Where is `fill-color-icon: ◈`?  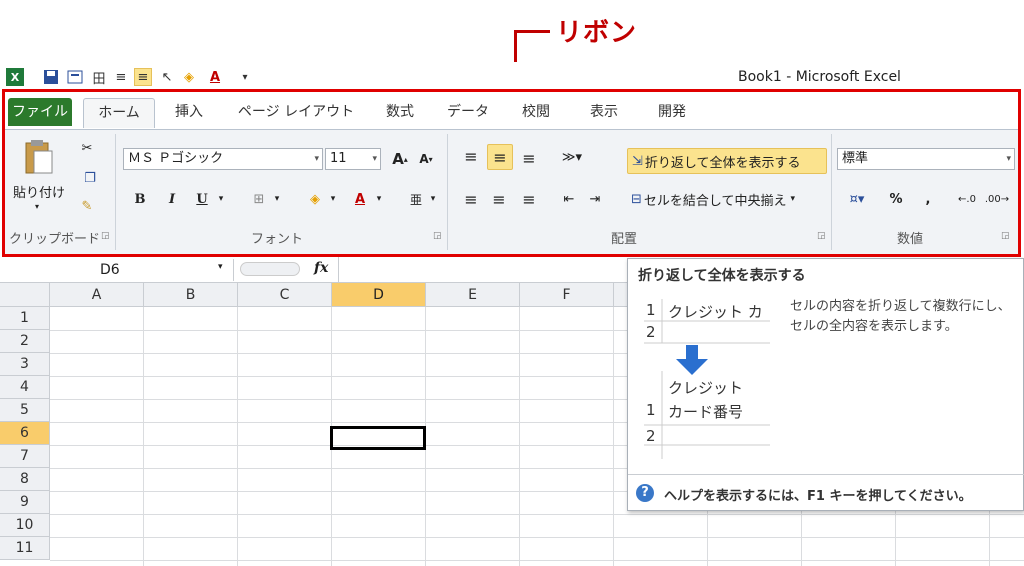 fill-color-icon: ◈ is located at coordinates (189, 77).